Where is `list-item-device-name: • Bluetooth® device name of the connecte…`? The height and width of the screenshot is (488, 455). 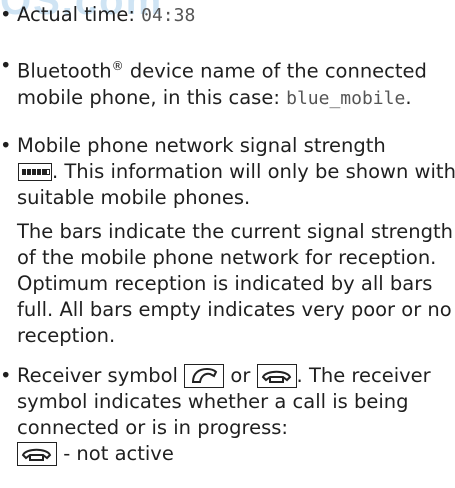
list-item-device-name: • Bluetooth® device name of the connecte… is located at coordinates (227, 82).